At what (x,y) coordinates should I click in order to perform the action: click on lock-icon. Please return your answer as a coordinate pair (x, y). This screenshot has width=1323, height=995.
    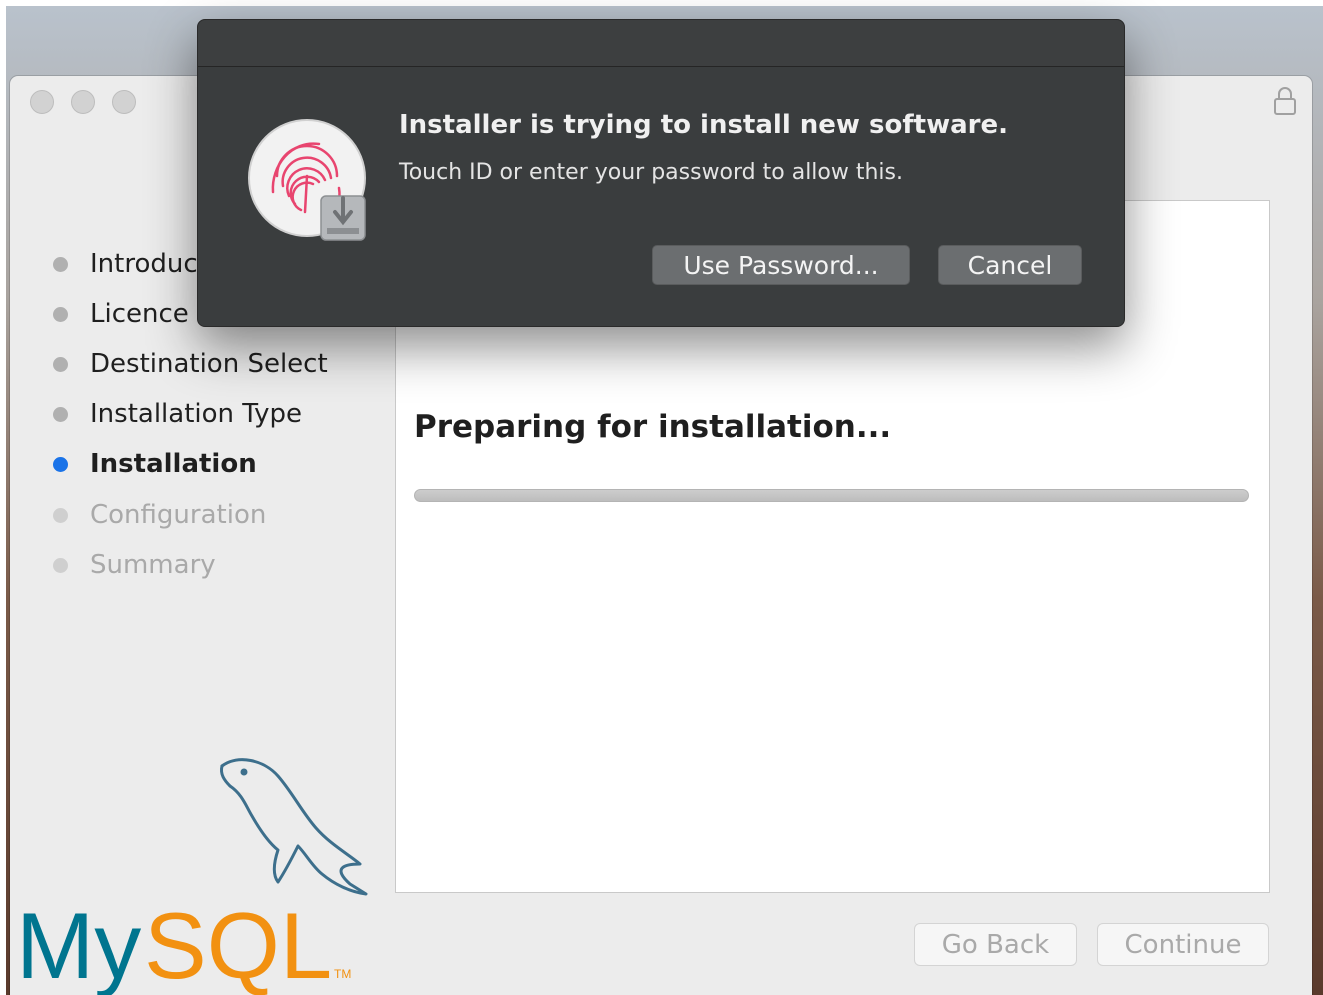
    Looking at the image, I should click on (1285, 101).